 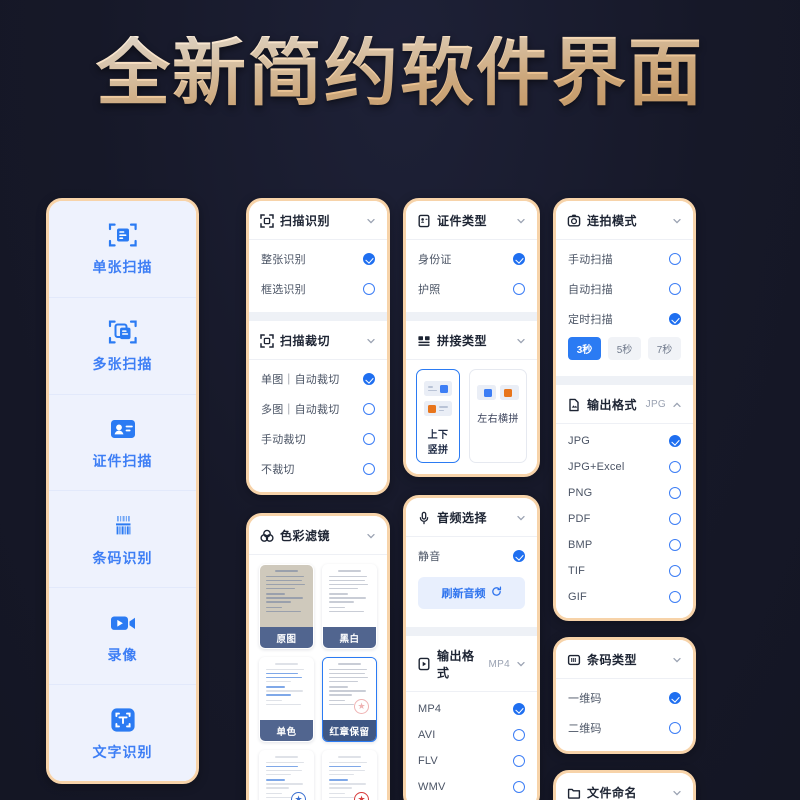 What do you see at coordinates (122, 443) in the screenshot?
I see `sidebar-item-id-scan: 证件扫描` at bounding box center [122, 443].